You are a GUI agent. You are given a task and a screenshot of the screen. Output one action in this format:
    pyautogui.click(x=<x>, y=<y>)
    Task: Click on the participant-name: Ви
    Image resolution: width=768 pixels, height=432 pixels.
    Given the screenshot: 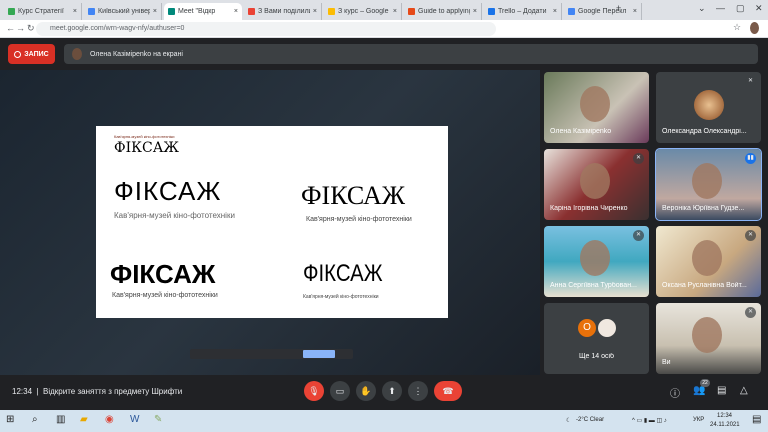 What is the action you would take?
    pyautogui.click(x=666, y=362)
    